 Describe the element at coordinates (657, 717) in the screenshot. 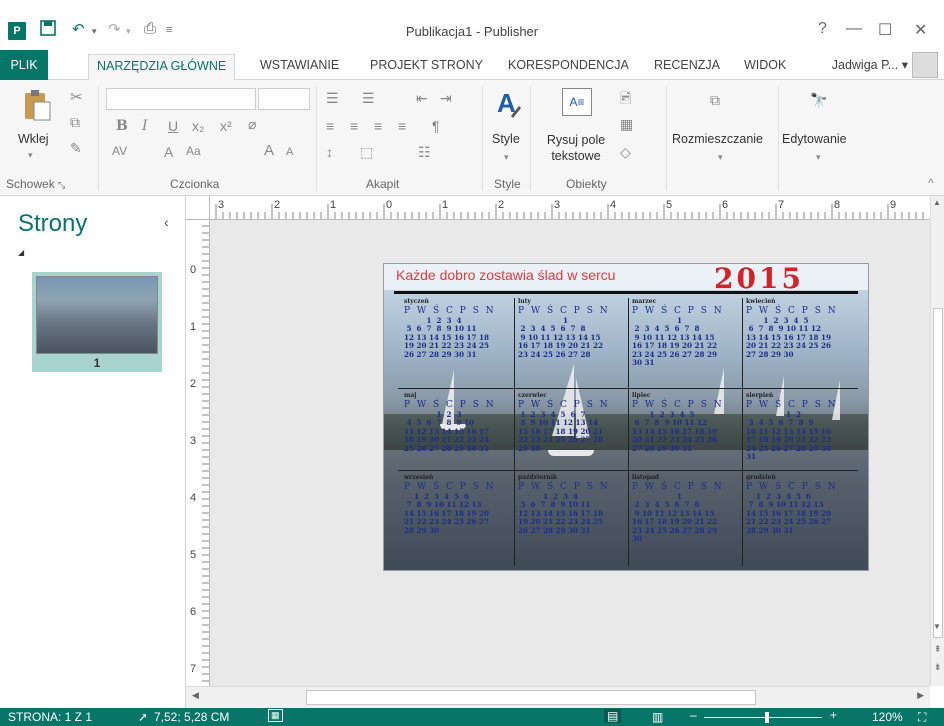

I see `two-page-view-icon: ▥` at that location.